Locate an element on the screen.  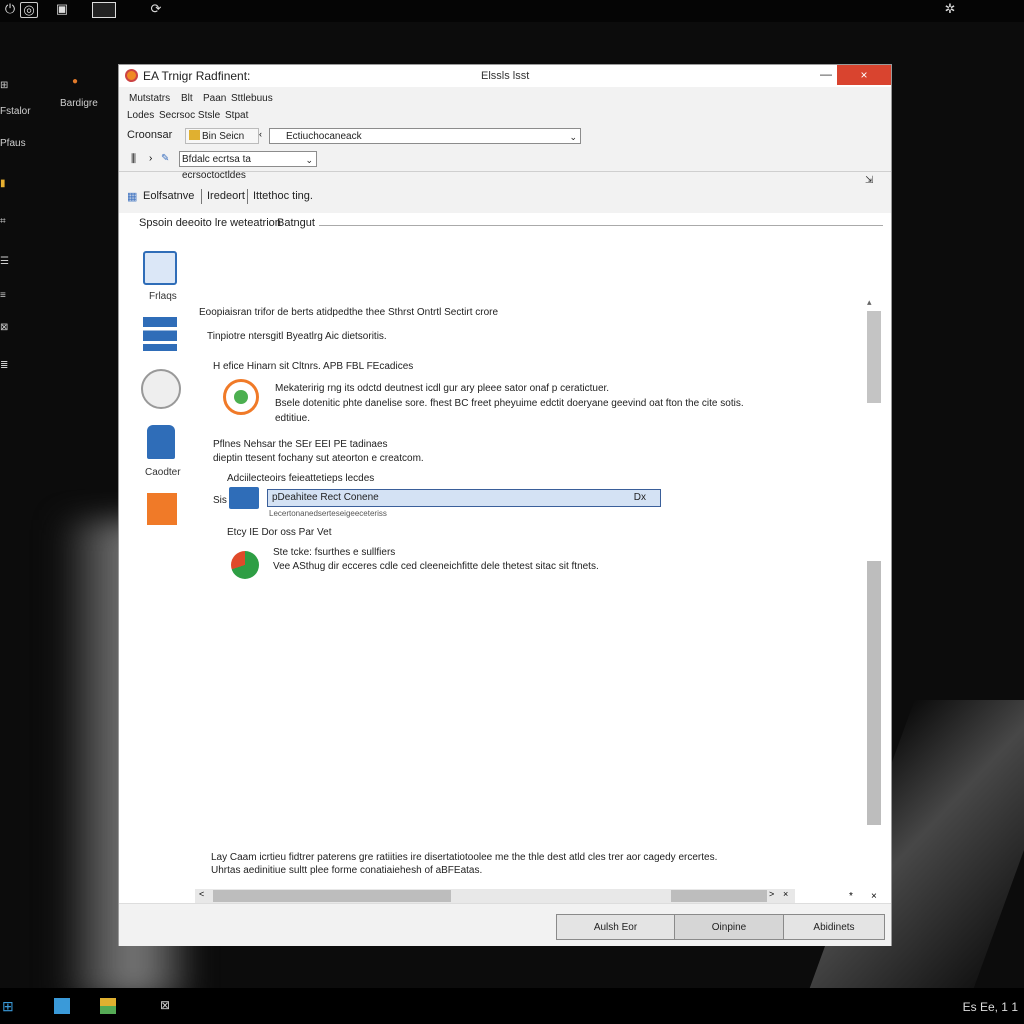
desktop-icon: ≡ is located at coordinates (3, 296).